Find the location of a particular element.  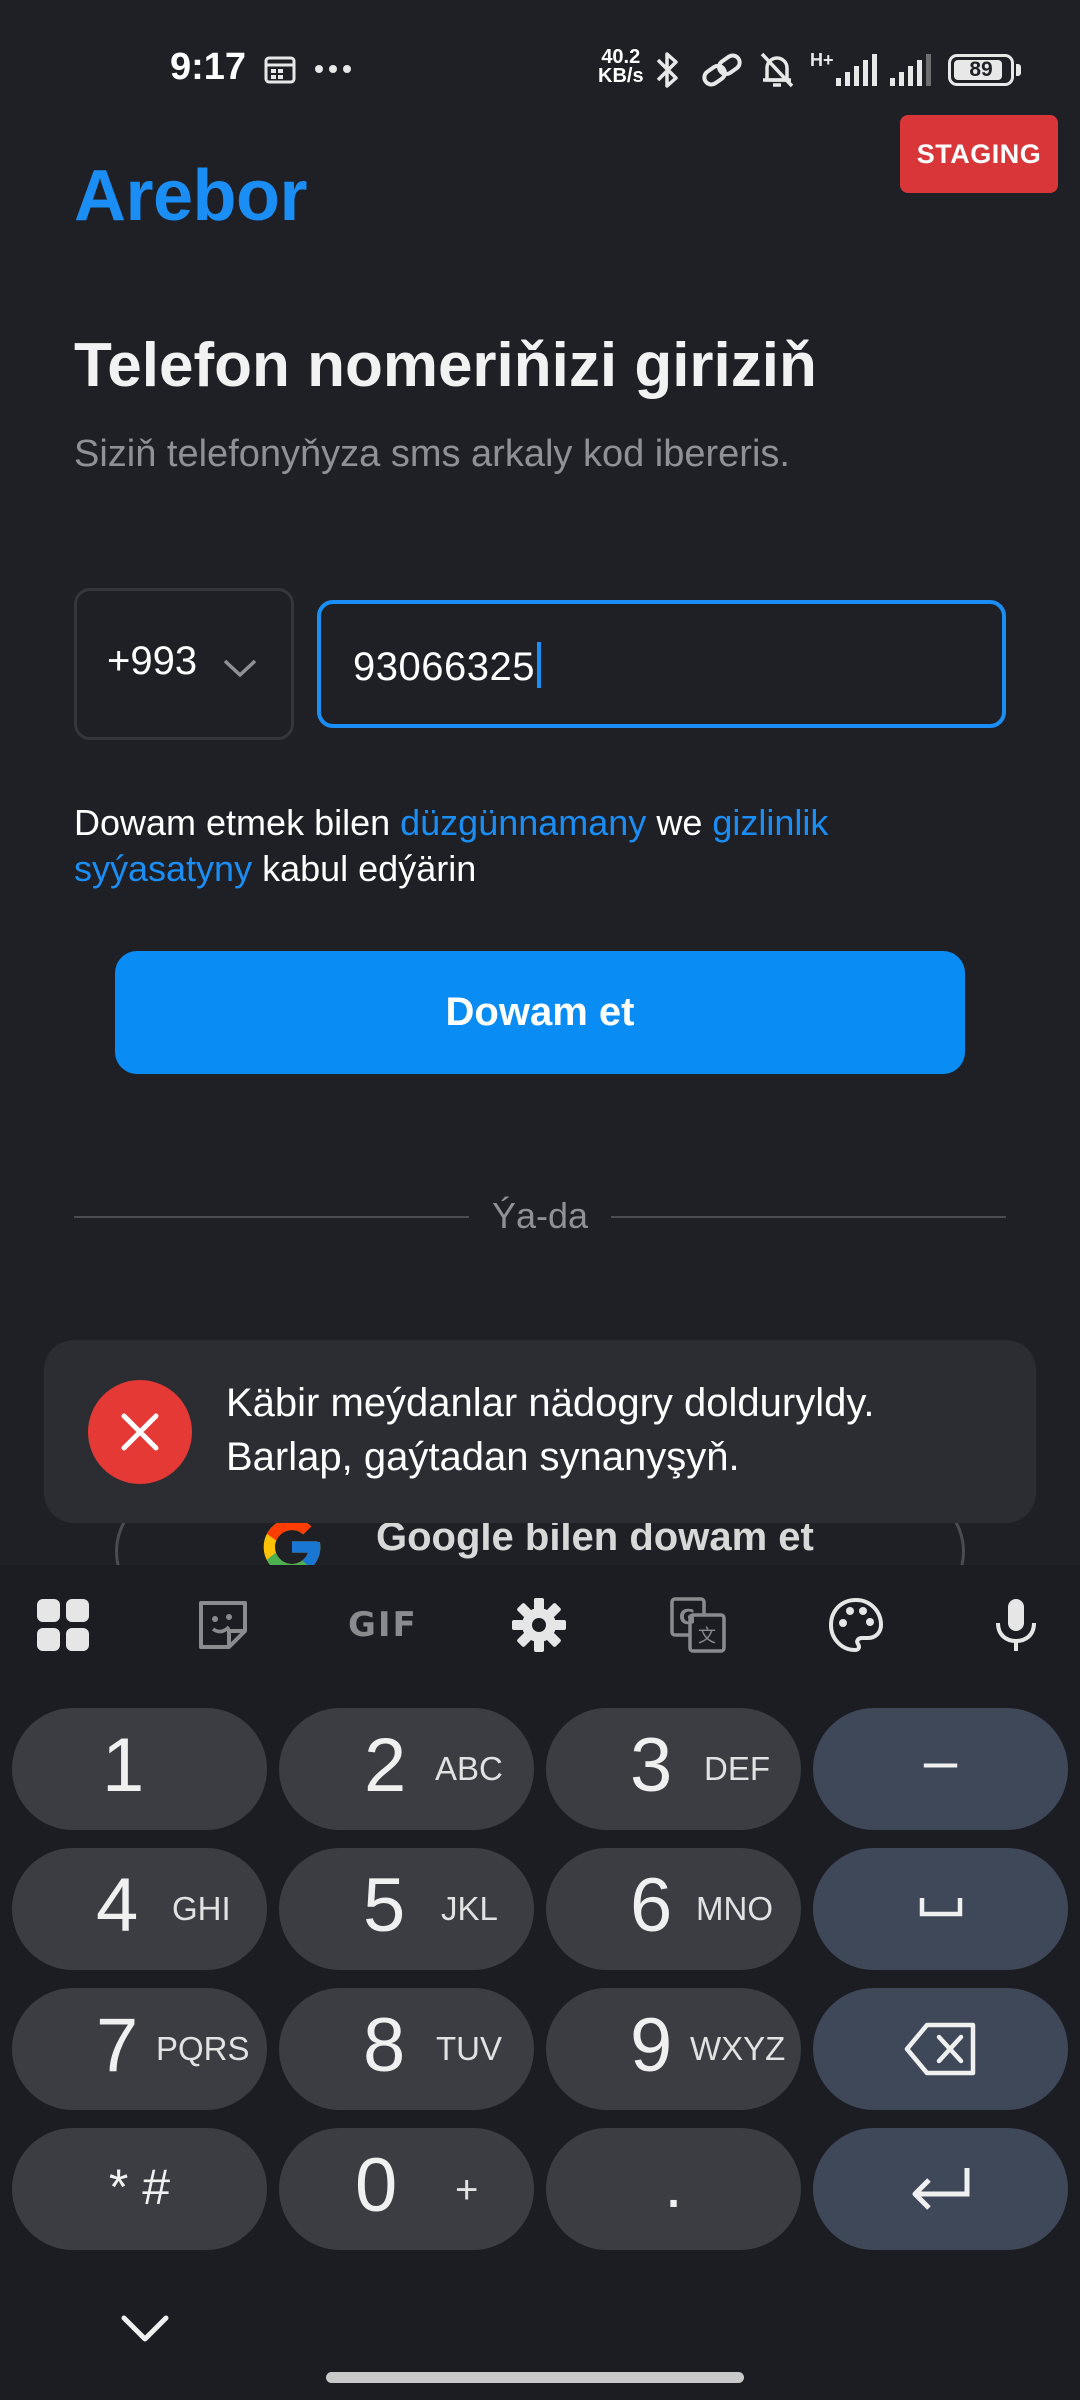

key-5: 5 JKL is located at coordinates (406, 1909).